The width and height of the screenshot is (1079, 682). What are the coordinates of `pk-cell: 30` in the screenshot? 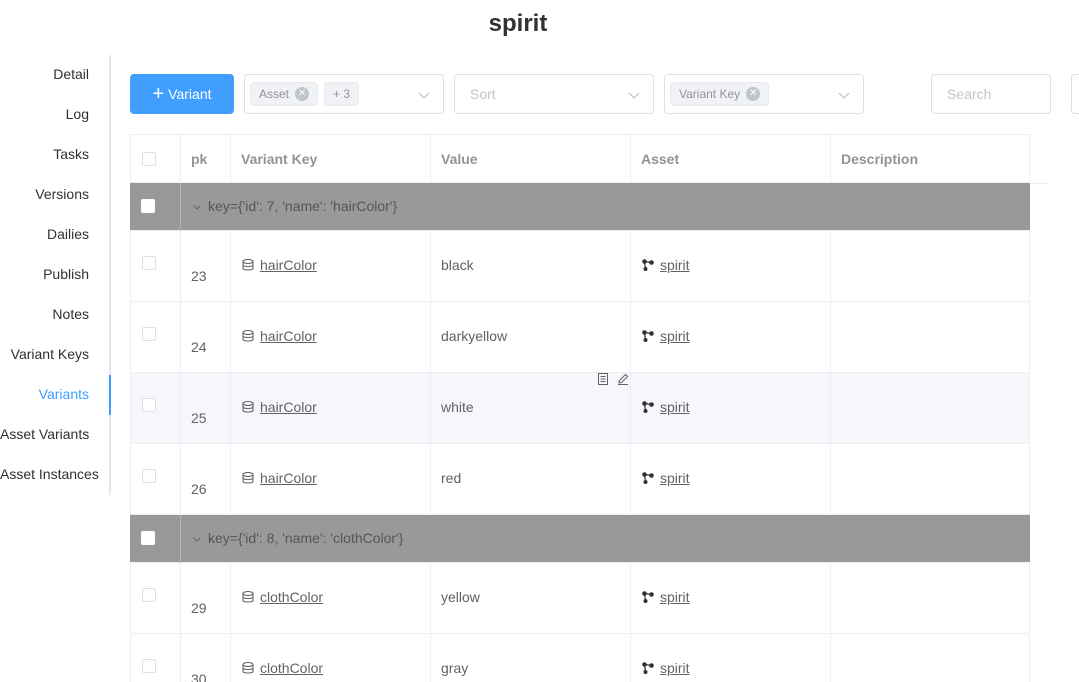 It's located at (206, 658).